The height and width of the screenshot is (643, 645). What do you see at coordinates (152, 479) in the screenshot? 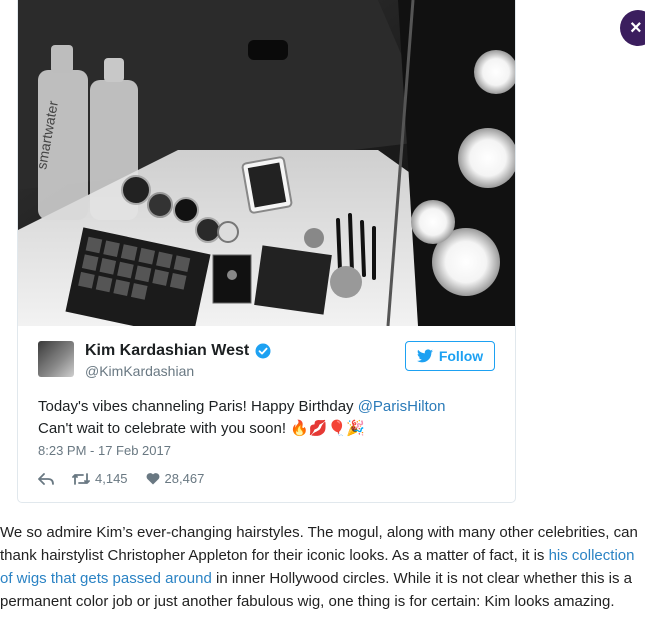
I see `heart-icon` at bounding box center [152, 479].